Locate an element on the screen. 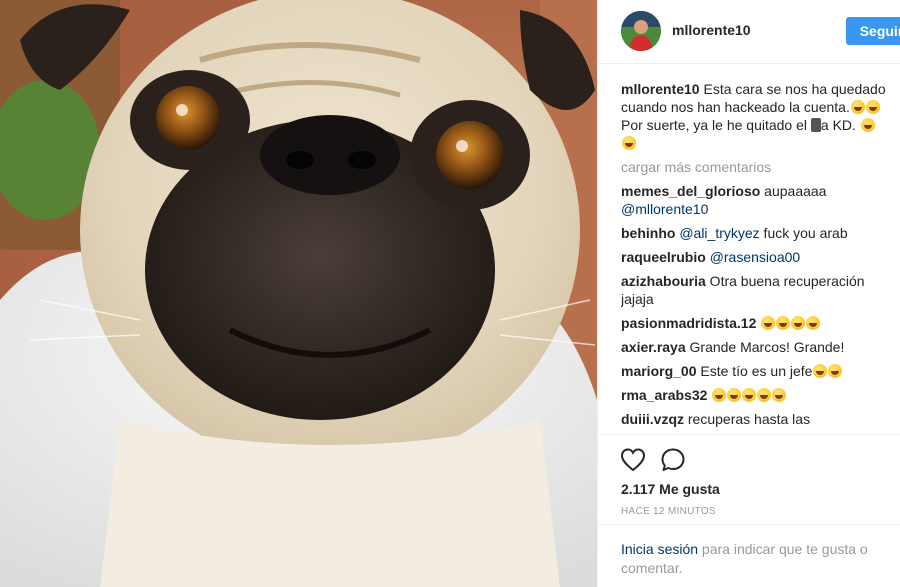  caption-username: mllorente10 is located at coordinates (660, 89).